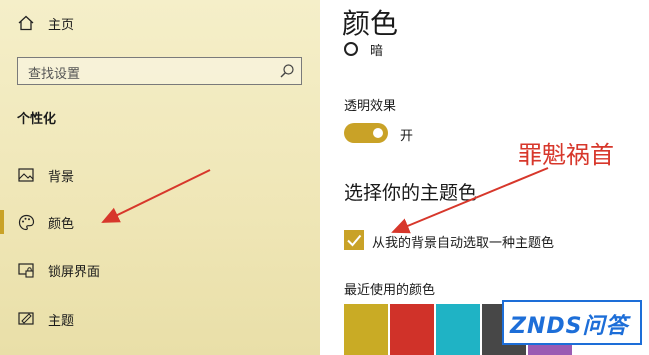 This screenshot has width=649, height=355. What do you see at coordinates (26, 319) in the screenshot?
I see `theme-icon` at bounding box center [26, 319].